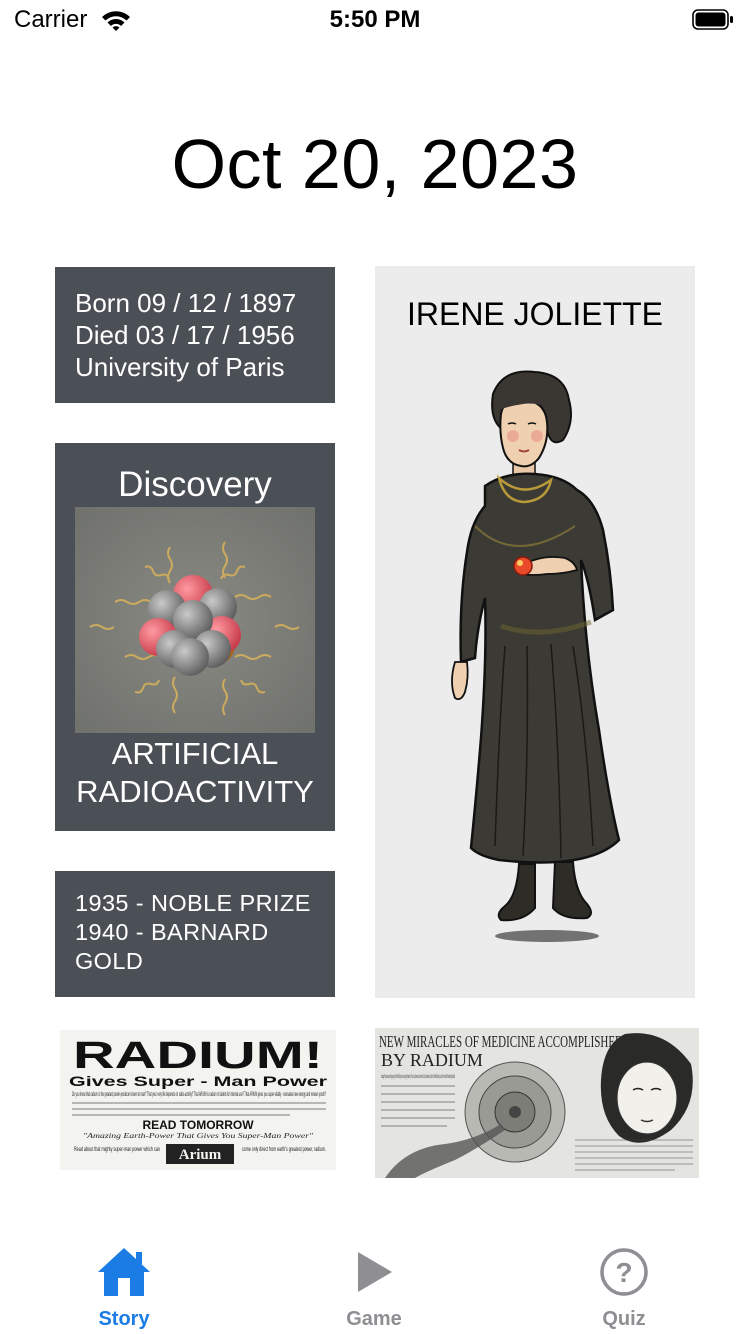 Image resolution: width=750 pixels, height=1334 pixels. I want to click on battery-icon, so click(712, 19).